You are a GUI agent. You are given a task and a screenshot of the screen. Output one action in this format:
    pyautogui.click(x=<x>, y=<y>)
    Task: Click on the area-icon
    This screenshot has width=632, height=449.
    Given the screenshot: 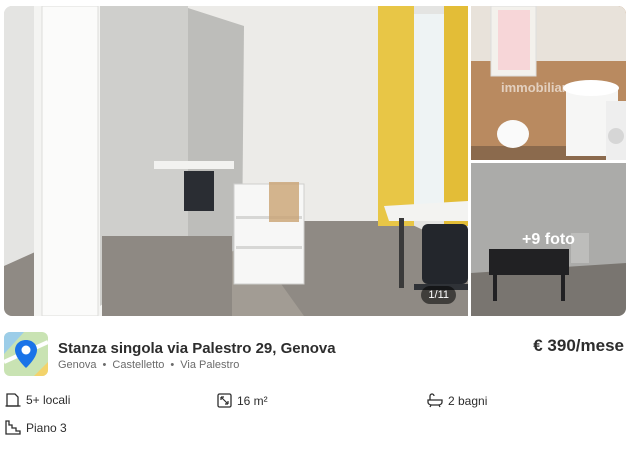 What is the action you would take?
    pyautogui.click(x=224, y=400)
    